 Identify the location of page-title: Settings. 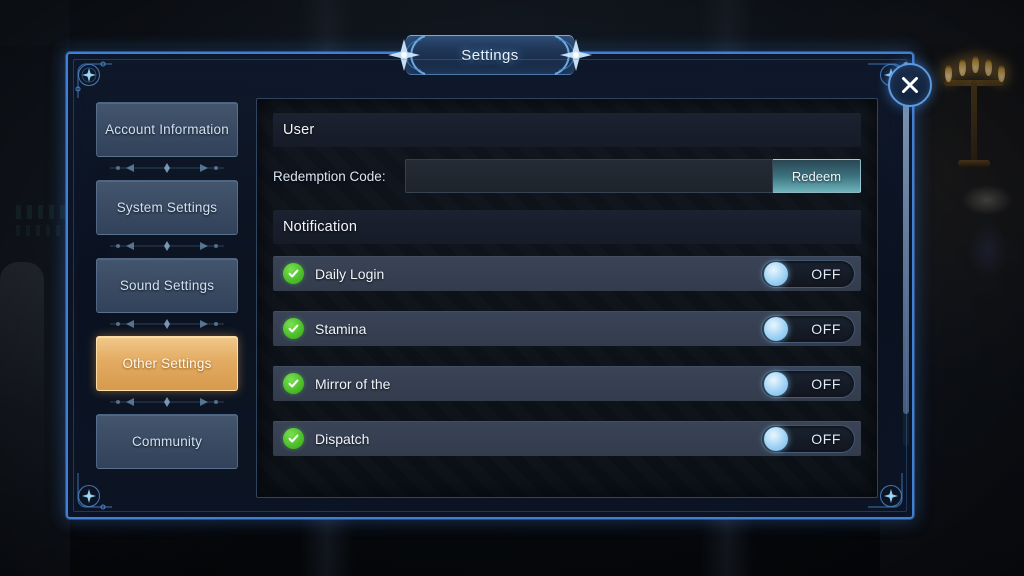
(490, 55).